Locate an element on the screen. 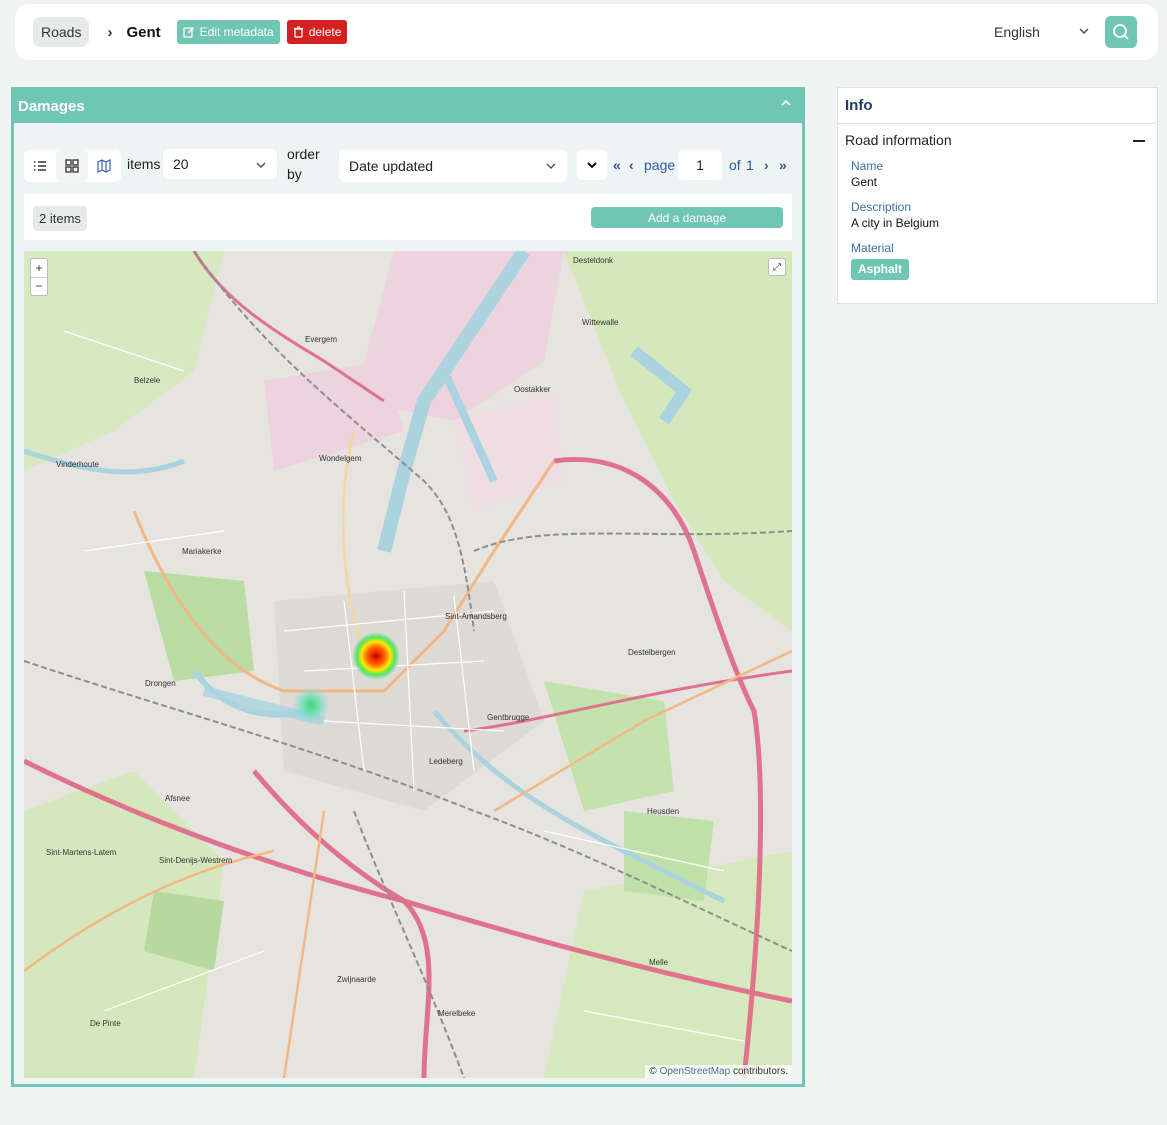  search-button is located at coordinates (1121, 32).